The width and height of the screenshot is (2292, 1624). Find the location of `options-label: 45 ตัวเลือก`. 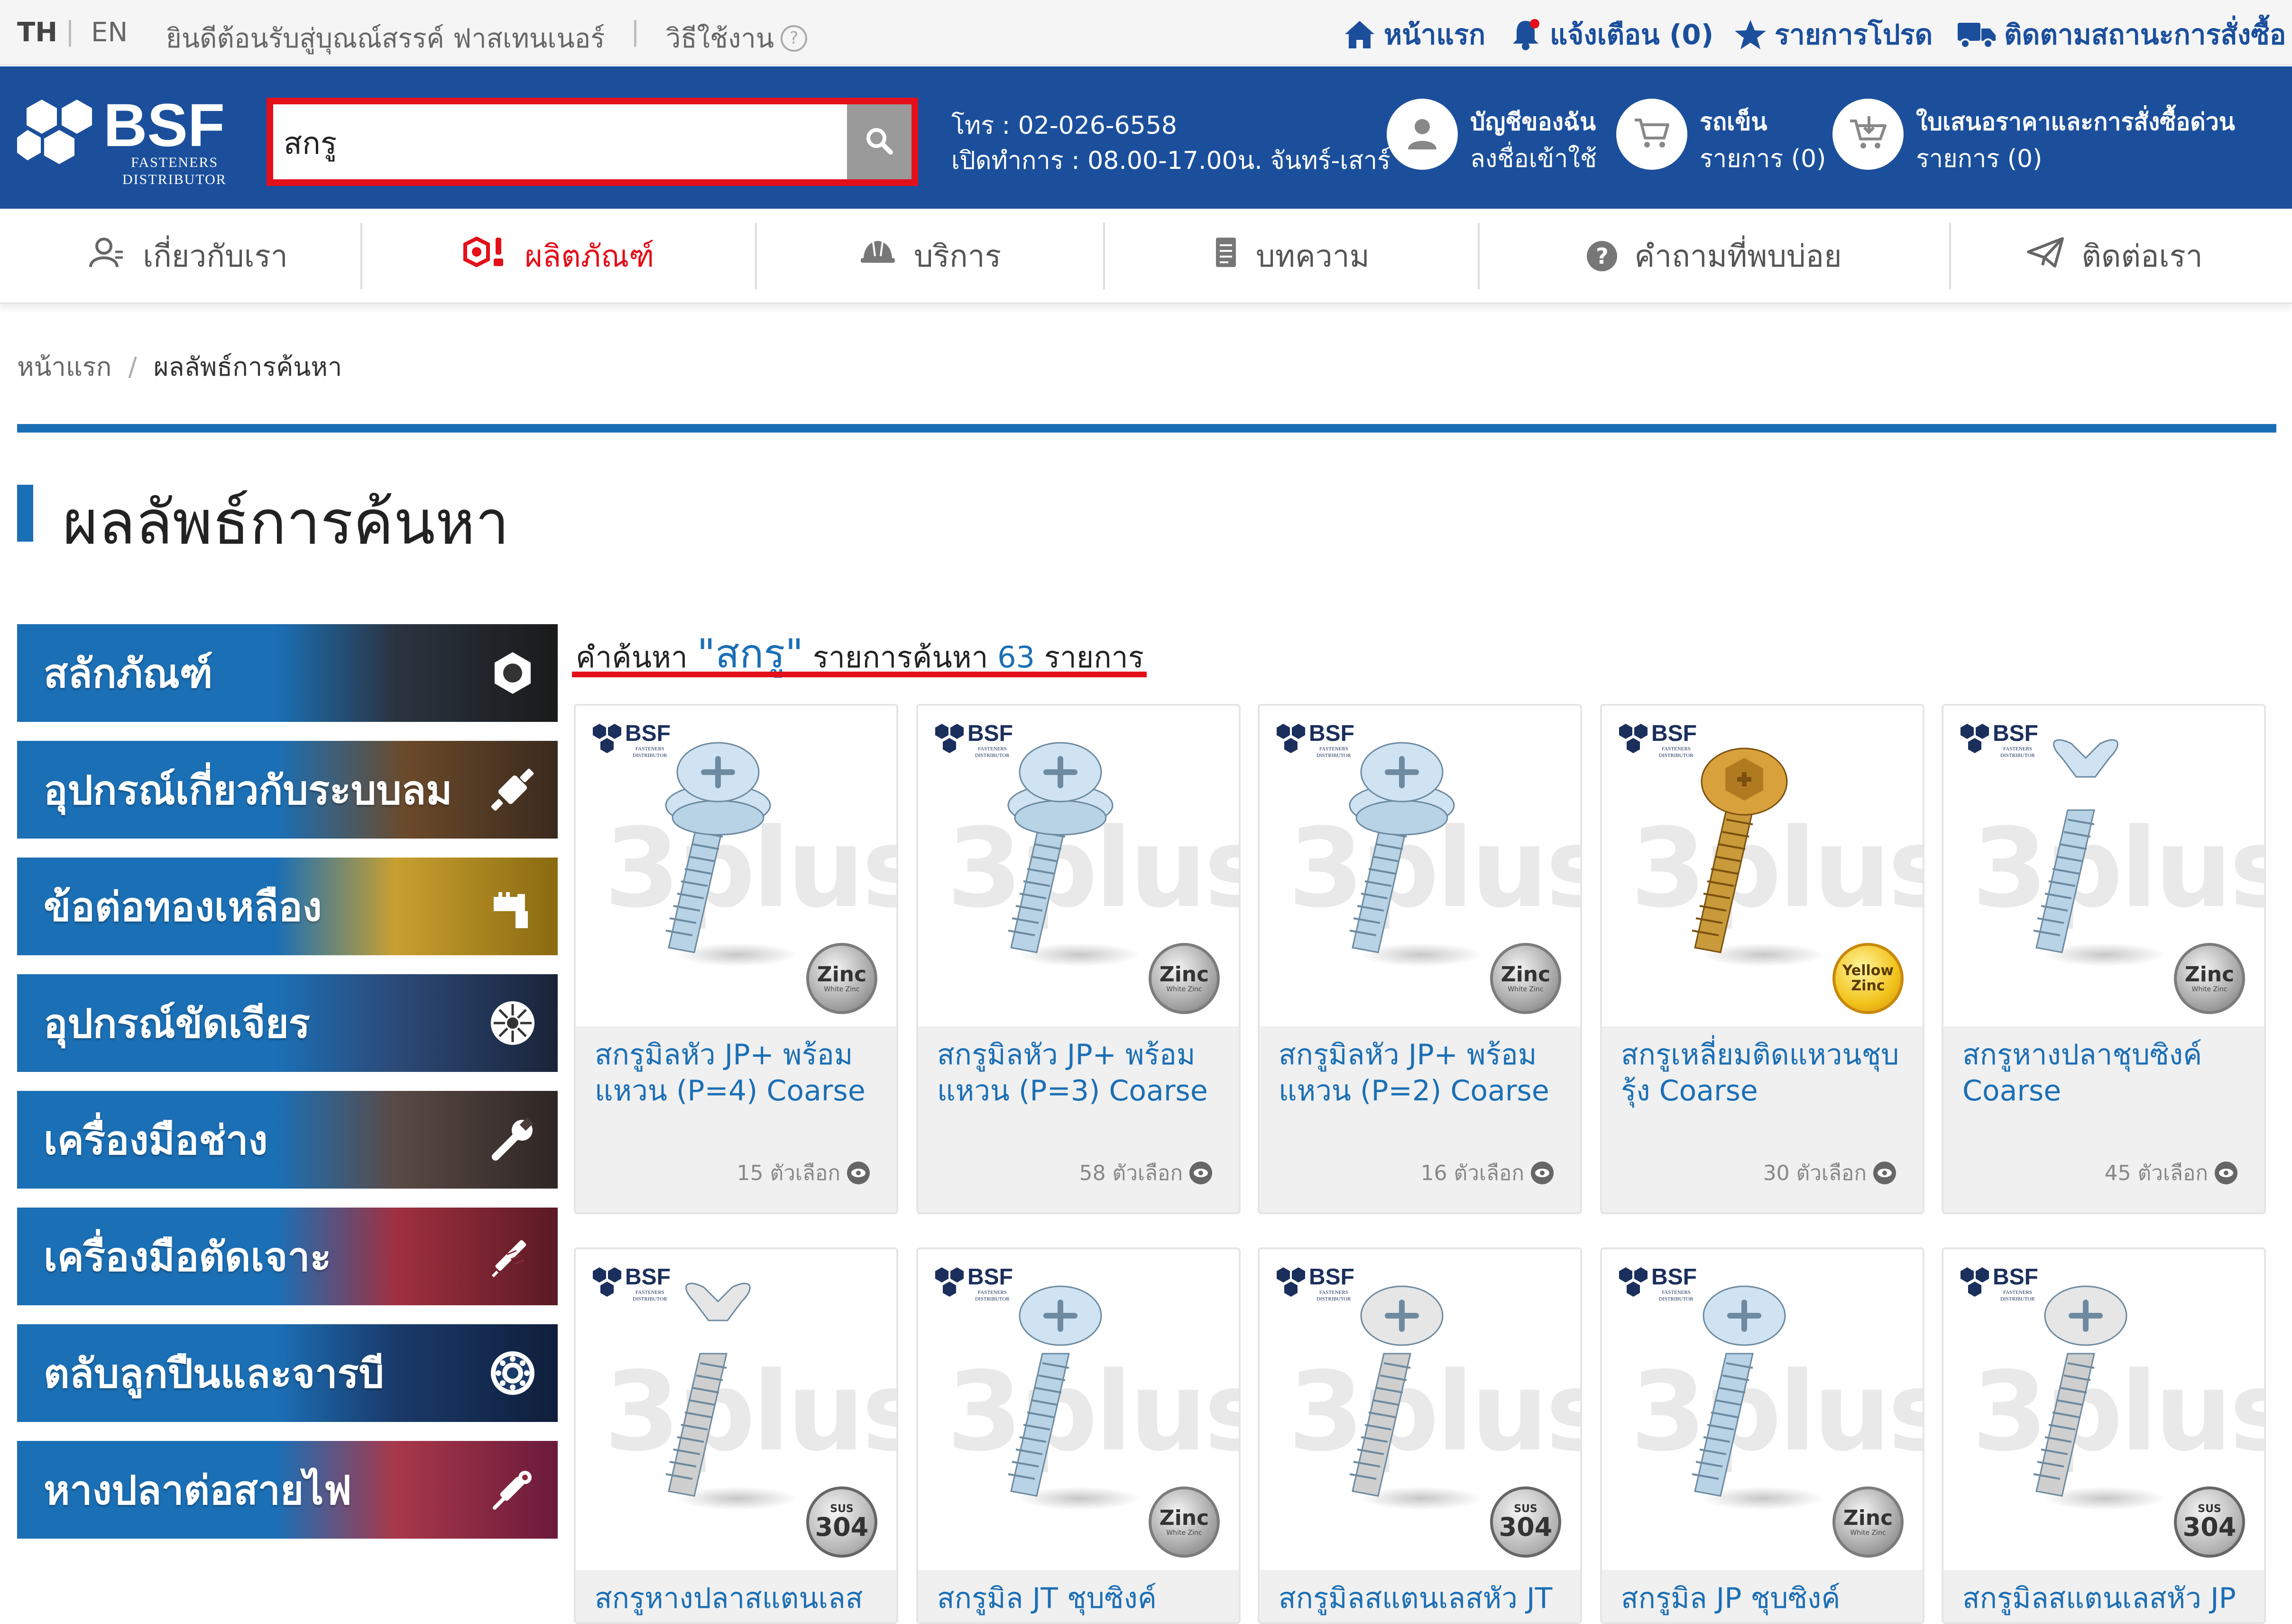

options-label: 45 ตัวเลือก is located at coordinates (2156, 1173).